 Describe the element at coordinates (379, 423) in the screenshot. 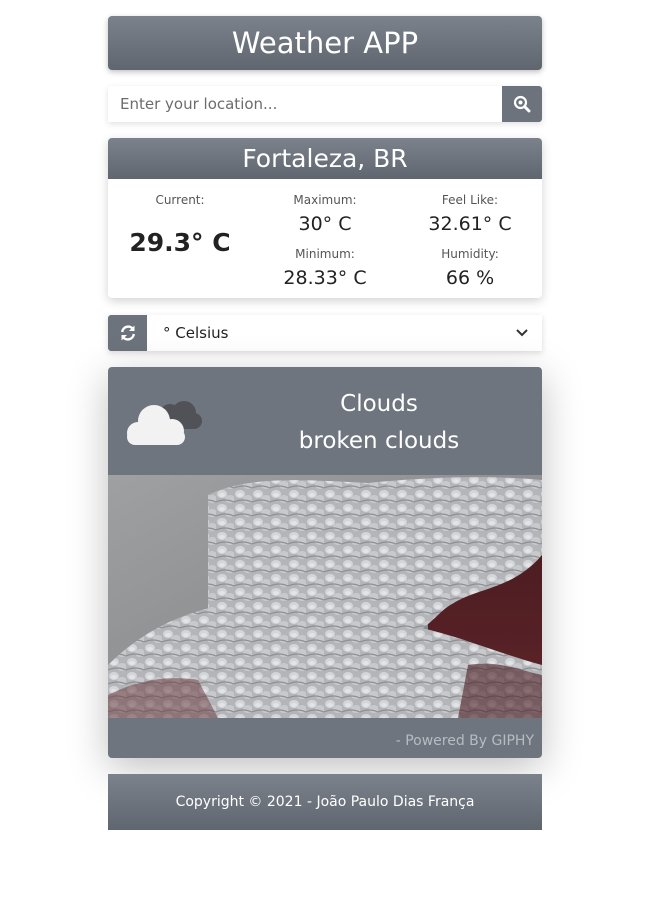

I see `weather-description: Clouds broken clouds` at that location.